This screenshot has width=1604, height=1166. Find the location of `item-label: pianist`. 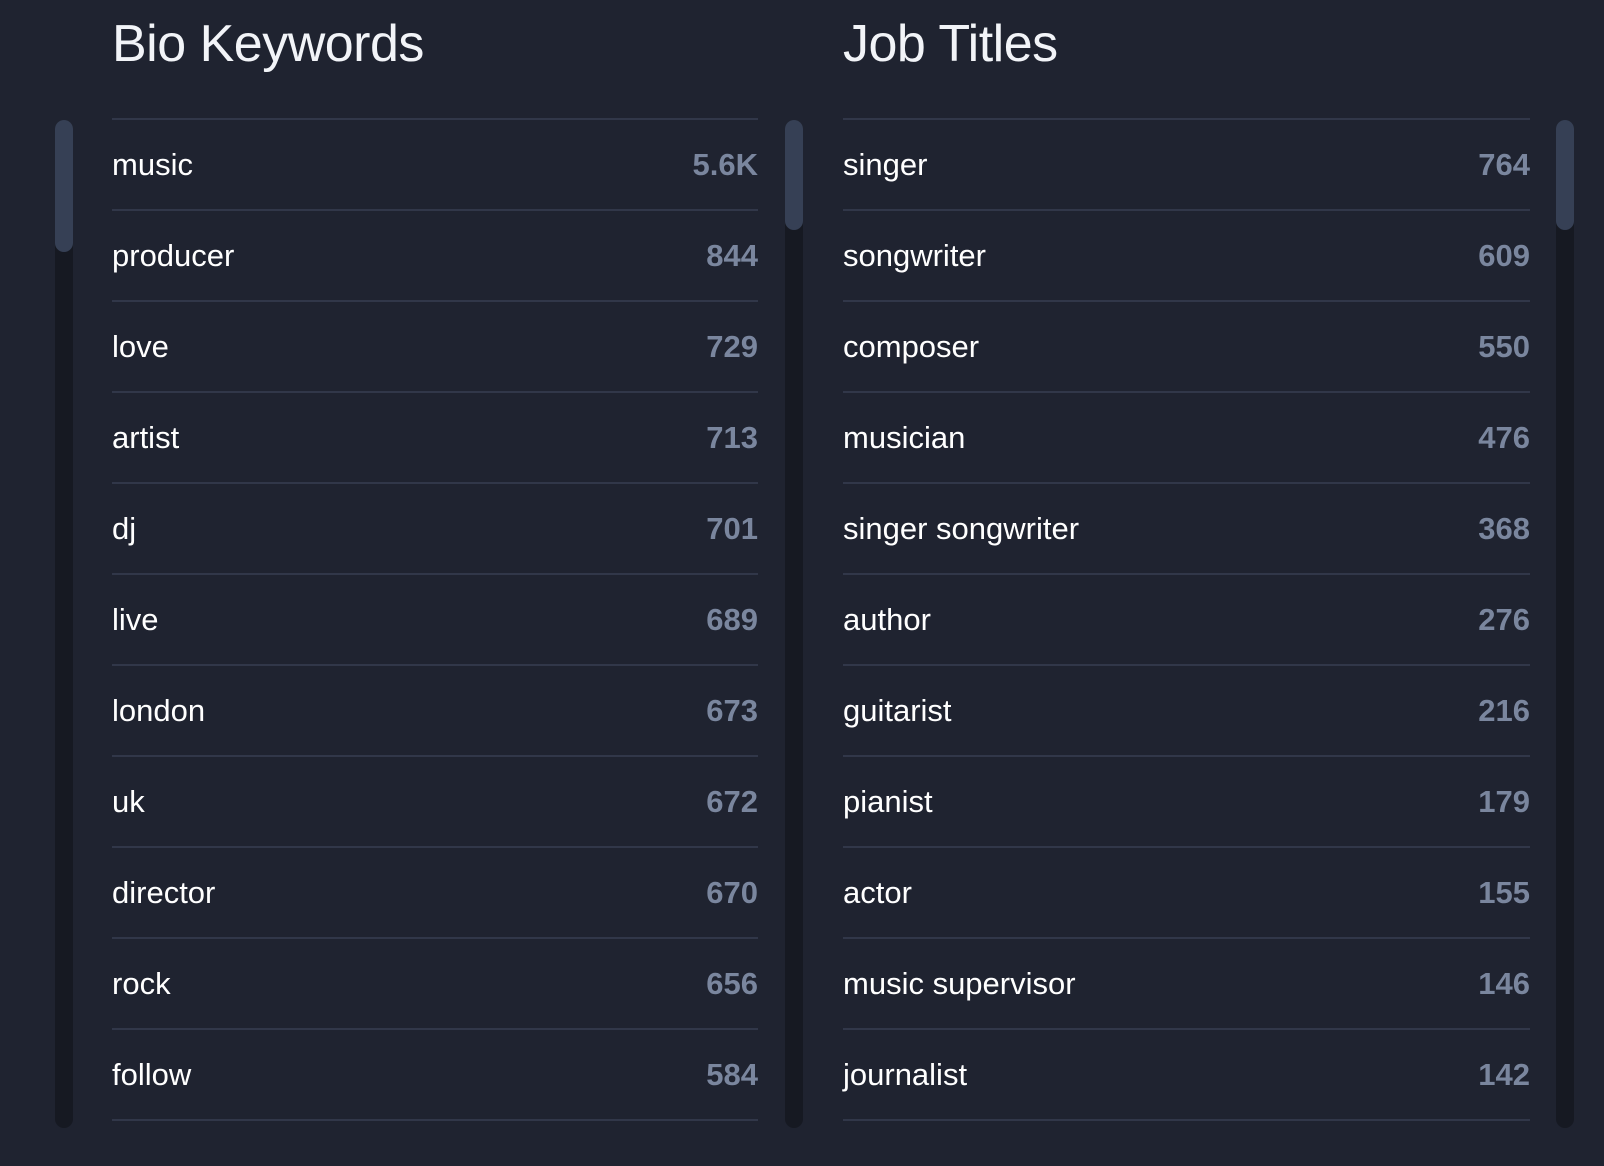

item-label: pianist is located at coordinates (888, 801).